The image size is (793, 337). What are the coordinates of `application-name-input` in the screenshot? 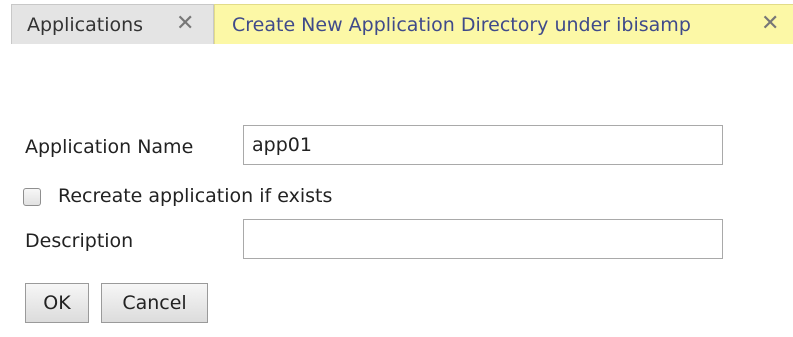 It's located at (483, 145).